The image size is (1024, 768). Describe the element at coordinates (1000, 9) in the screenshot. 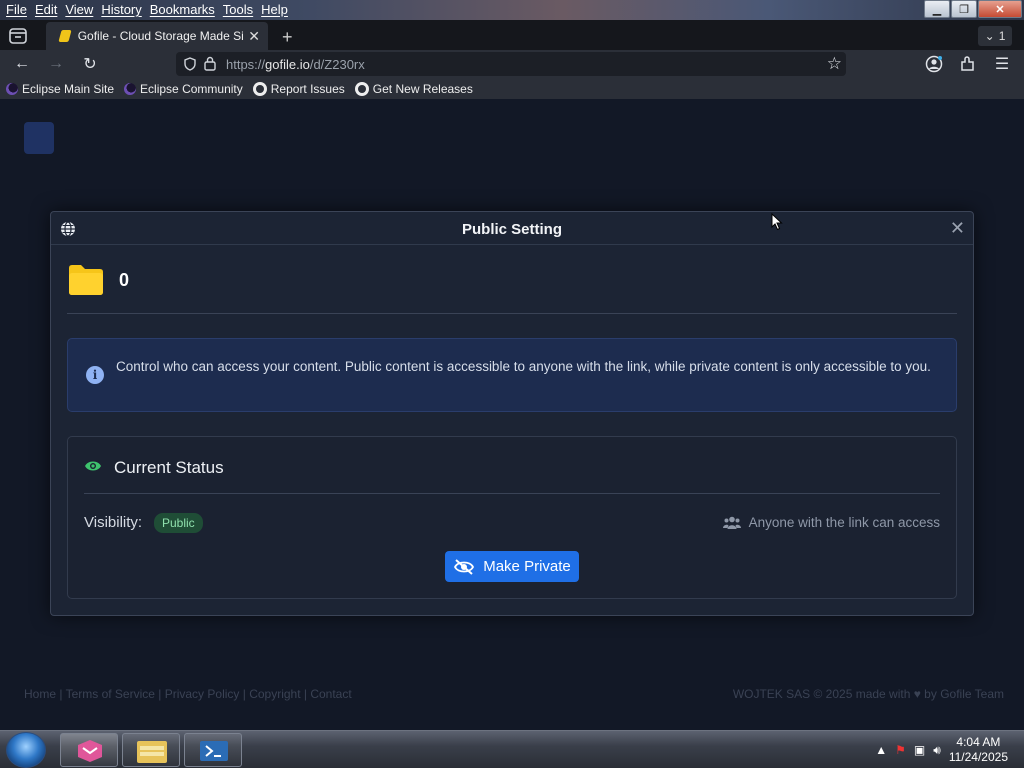

I see `window-close-button: ✕` at that location.